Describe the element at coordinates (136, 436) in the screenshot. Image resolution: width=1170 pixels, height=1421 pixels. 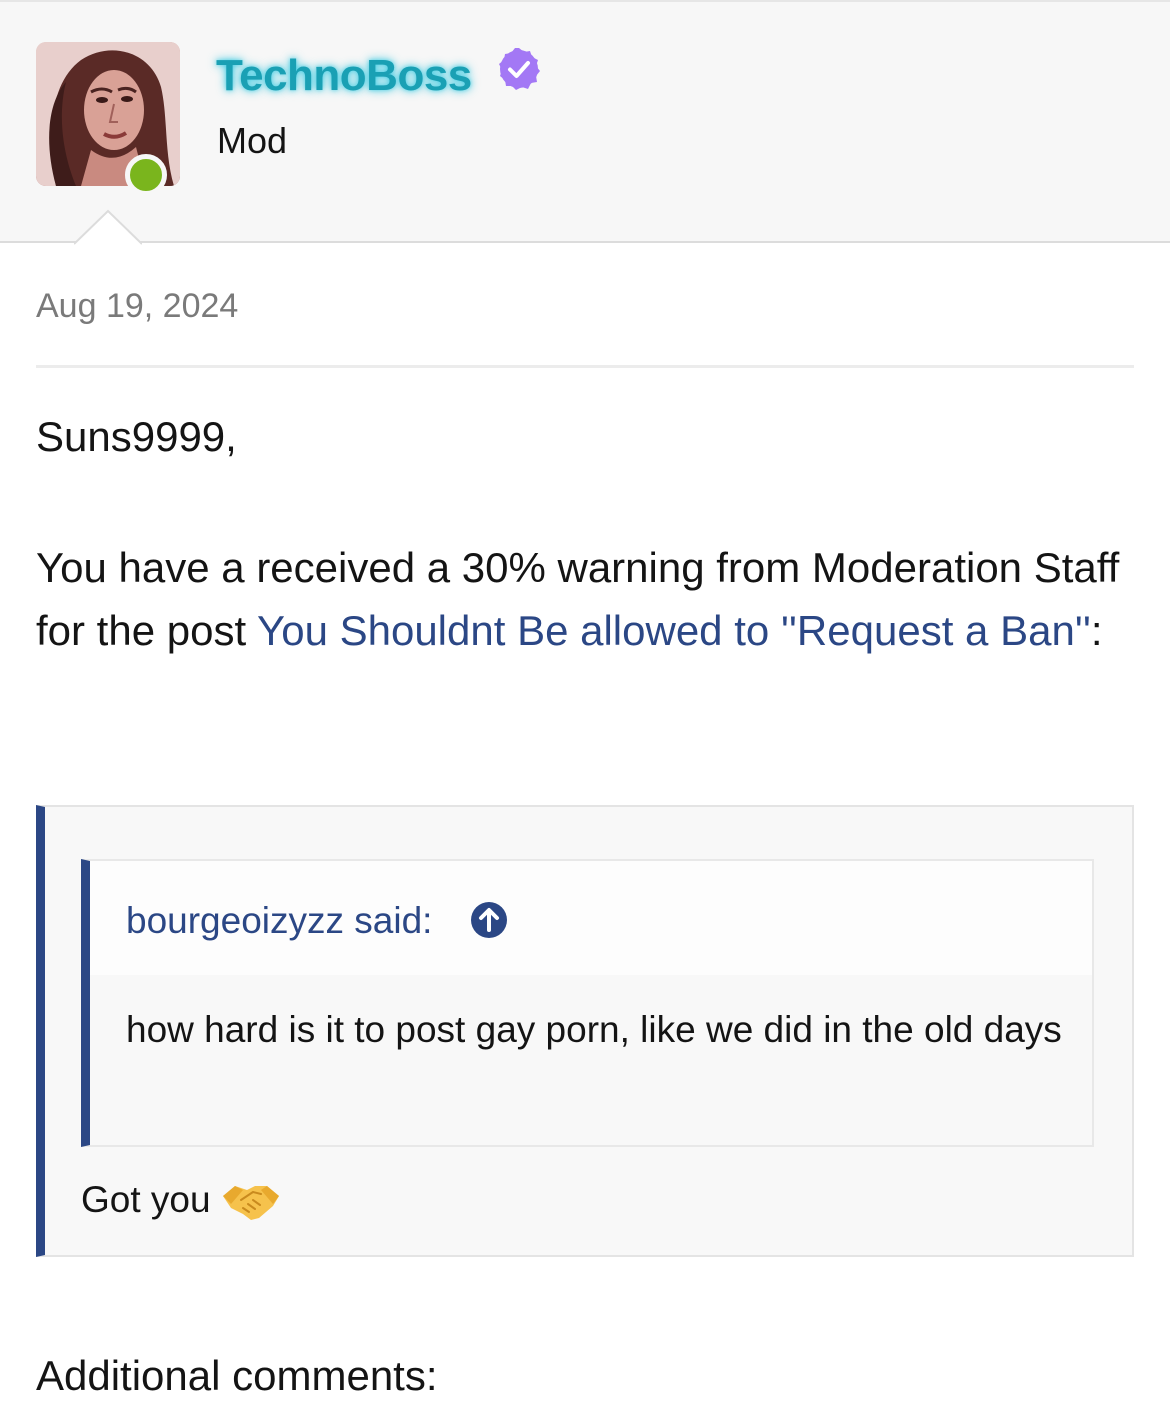
I see `greeting-text: Suns9999,` at that location.